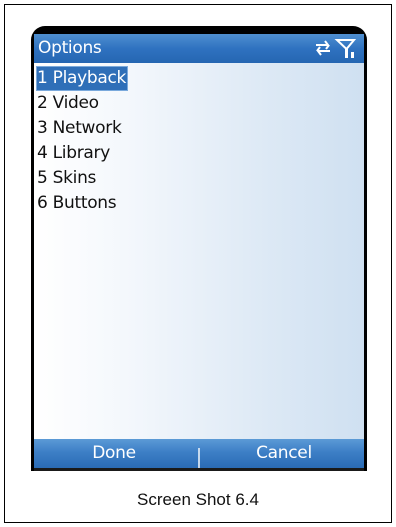  What do you see at coordinates (198, 499) in the screenshot?
I see `figure-caption: Screen Shot 6.4` at bounding box center [198, 499].